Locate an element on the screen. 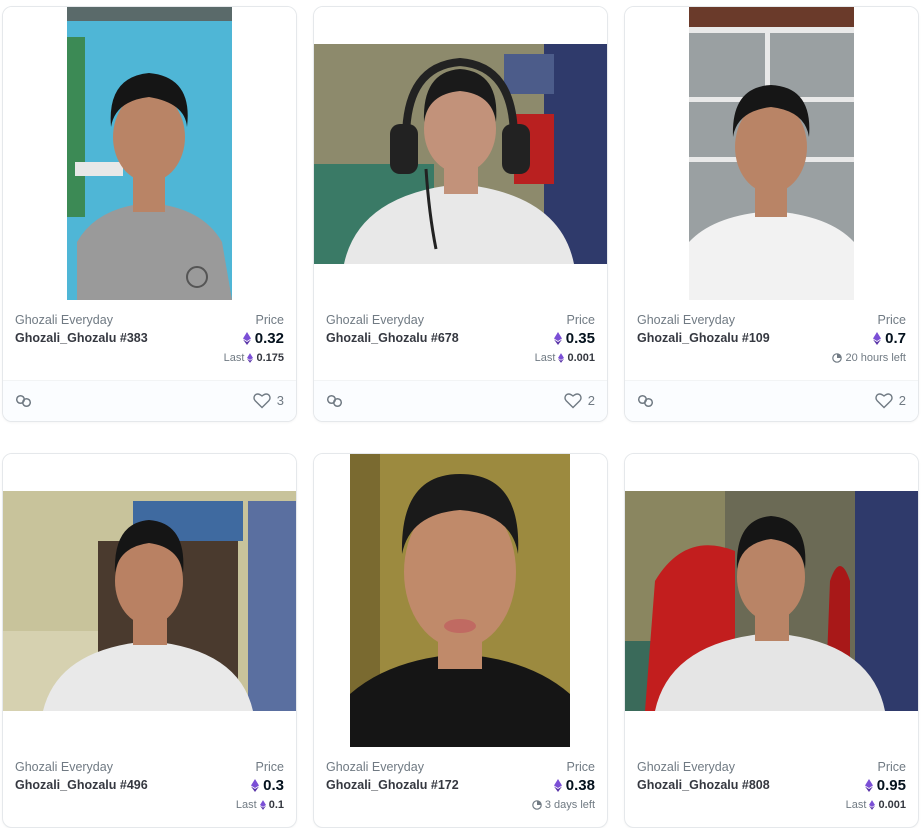 This screenshot has height=828, width=923. favorite-button: 3 is located at coordinates (268, 400).